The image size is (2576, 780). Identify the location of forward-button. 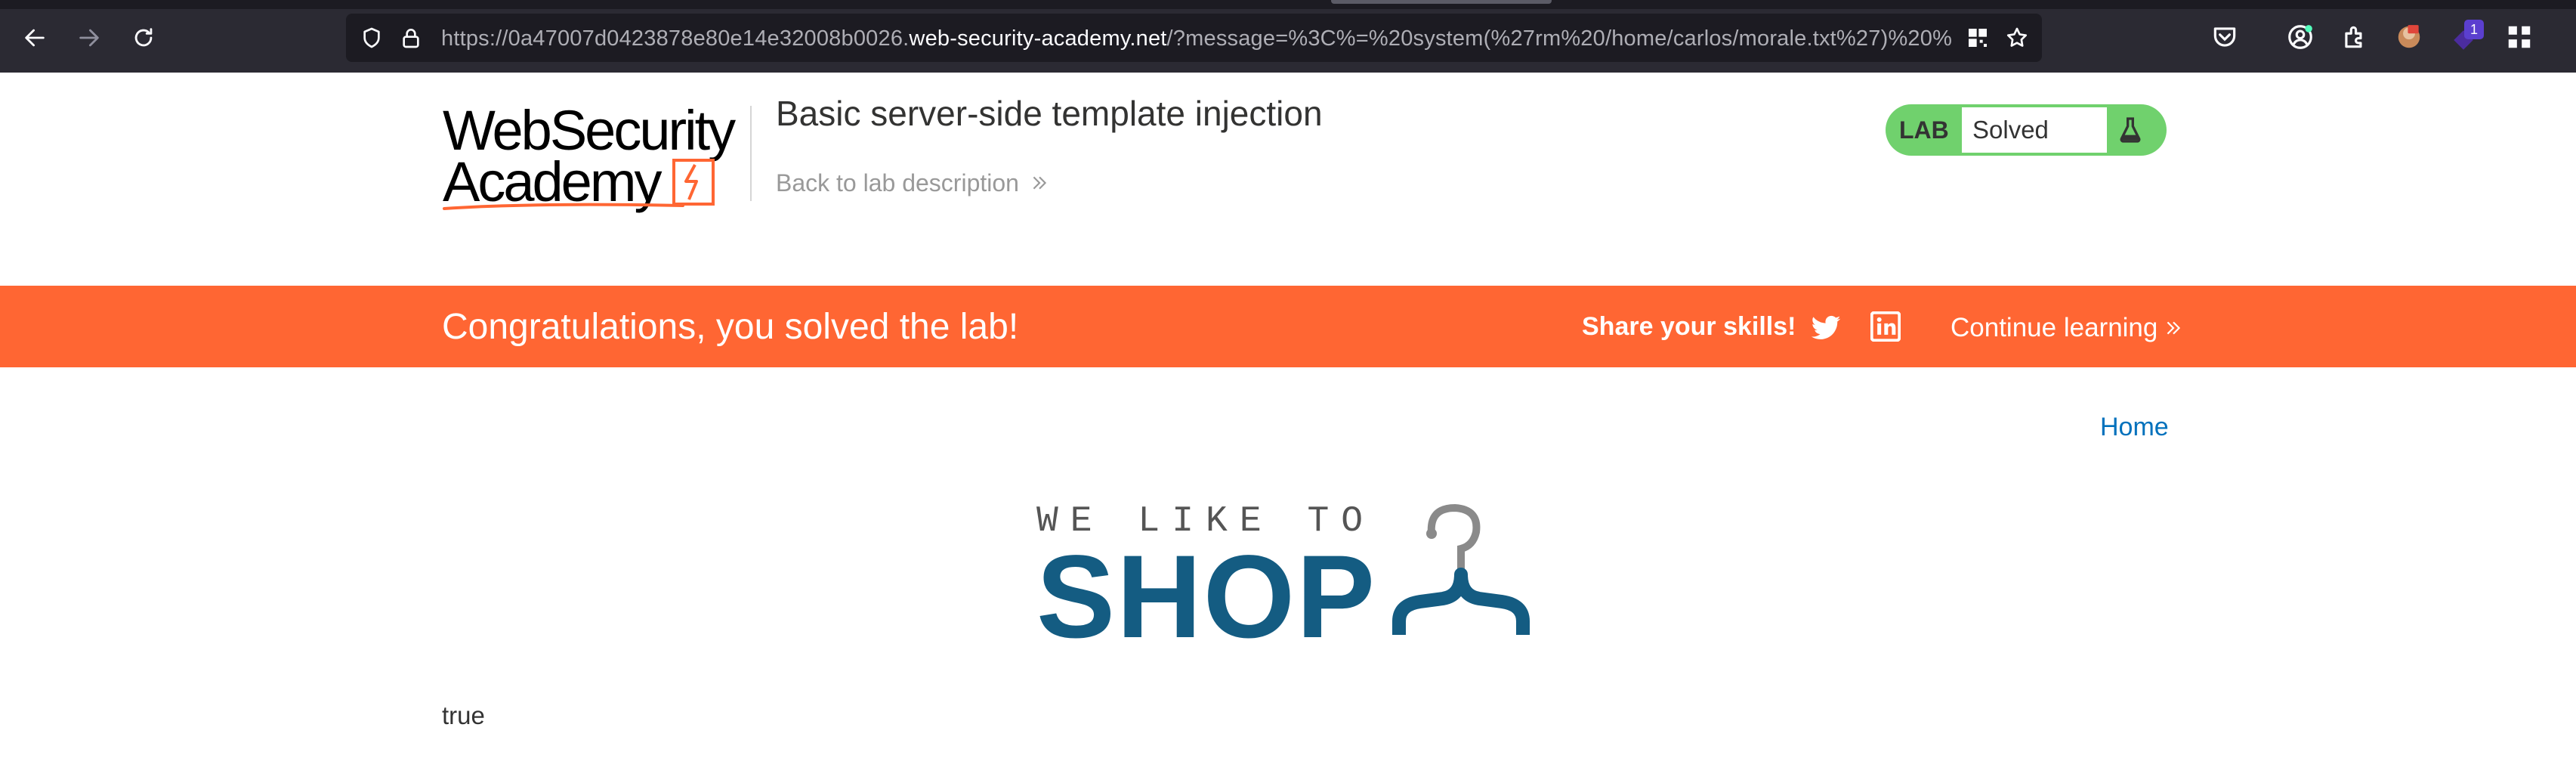
(89, 38).